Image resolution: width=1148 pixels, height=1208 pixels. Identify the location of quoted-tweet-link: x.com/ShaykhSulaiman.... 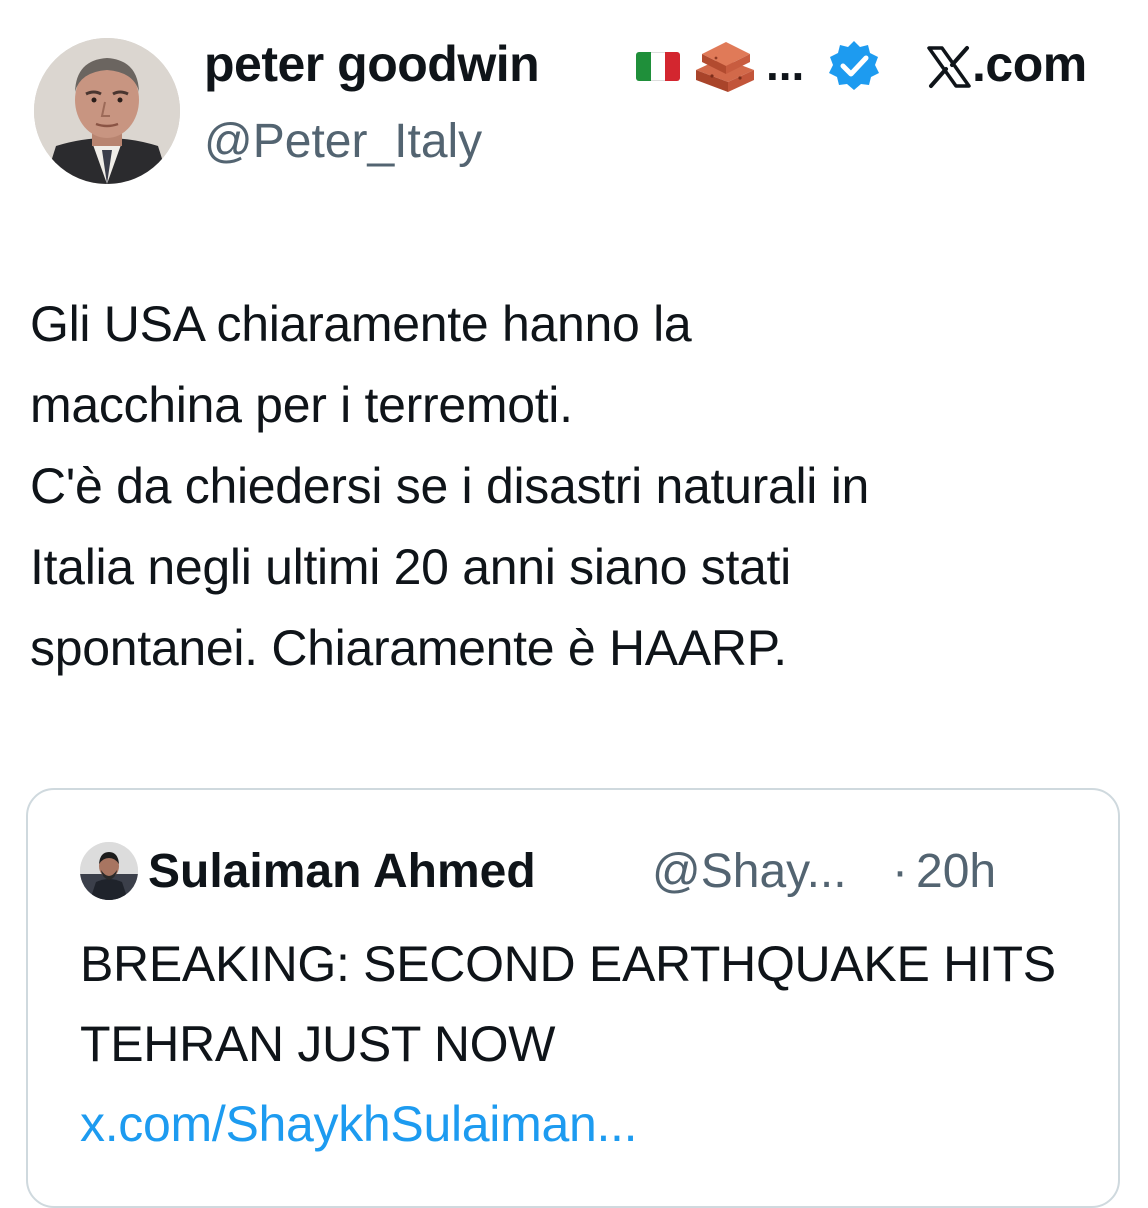
(359, 1124).